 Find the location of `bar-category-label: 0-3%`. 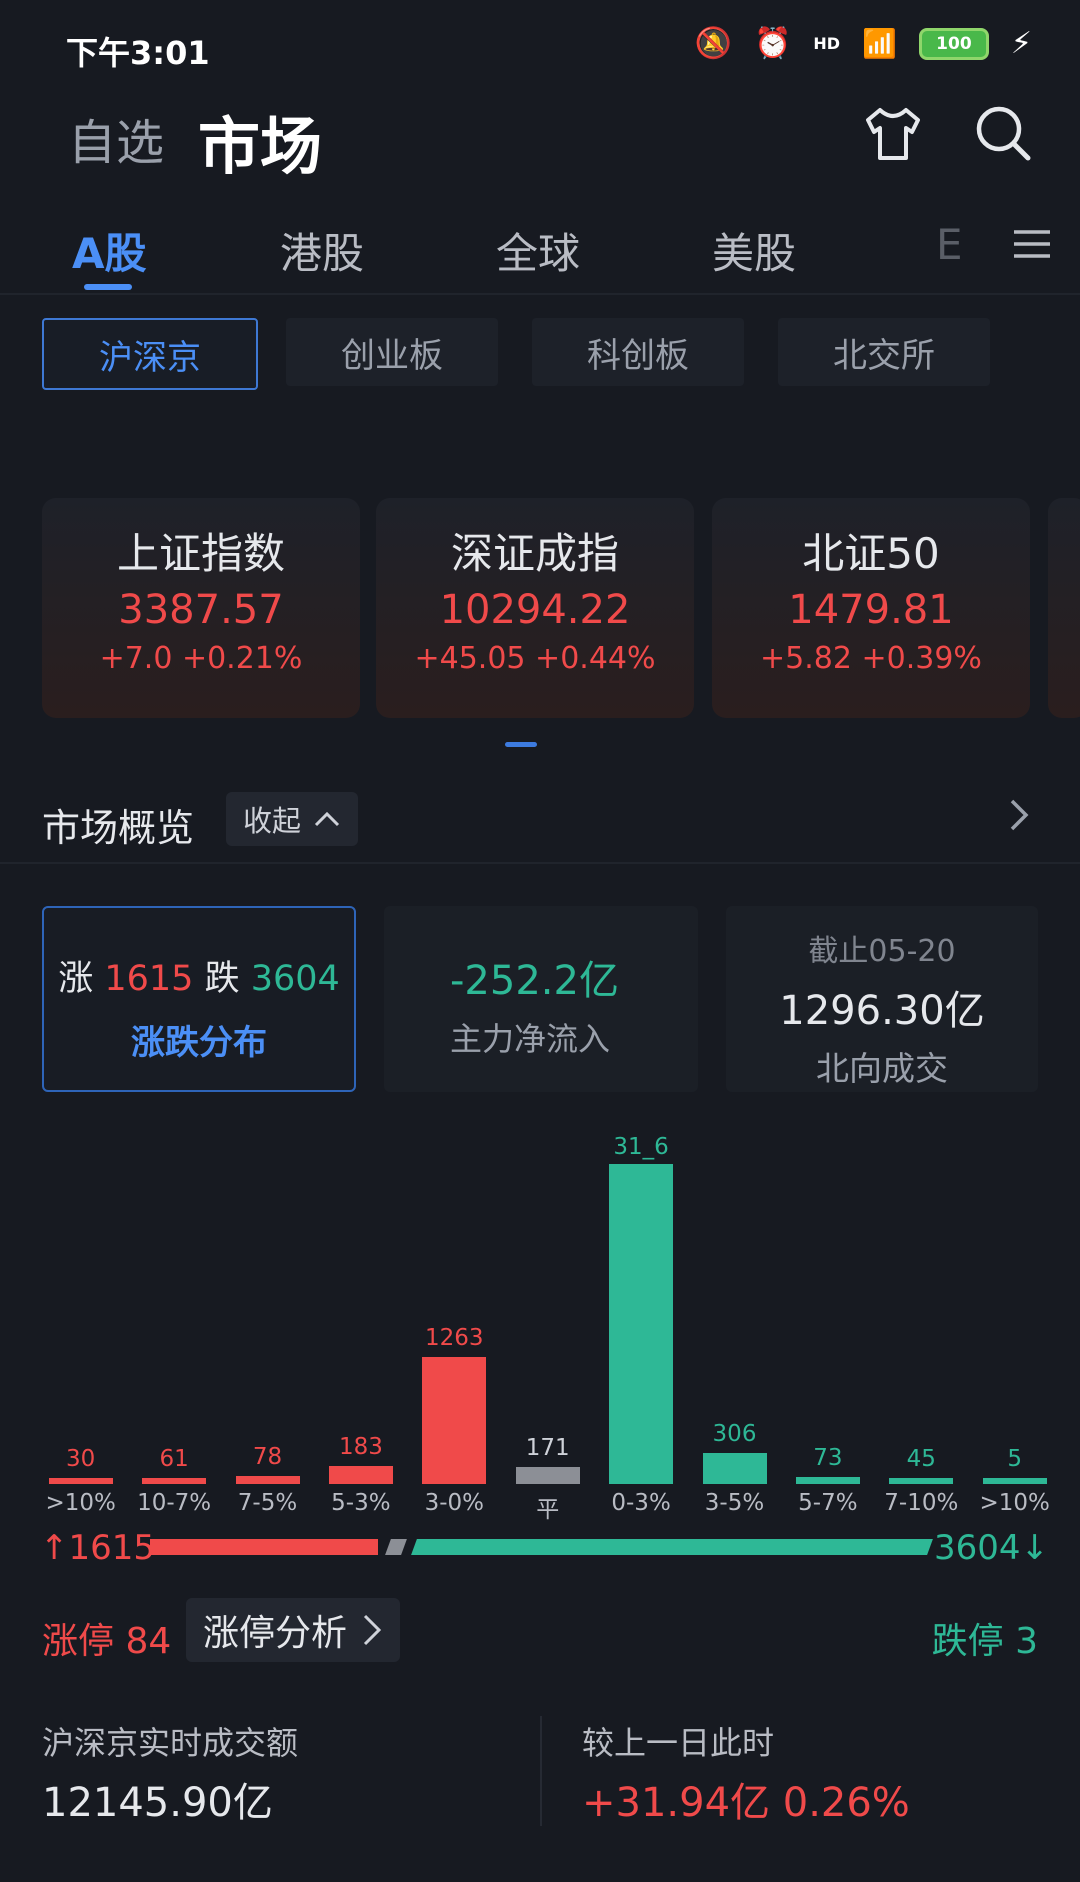

bar-category-label: 0-3% is located at coordinates (641, 1503).